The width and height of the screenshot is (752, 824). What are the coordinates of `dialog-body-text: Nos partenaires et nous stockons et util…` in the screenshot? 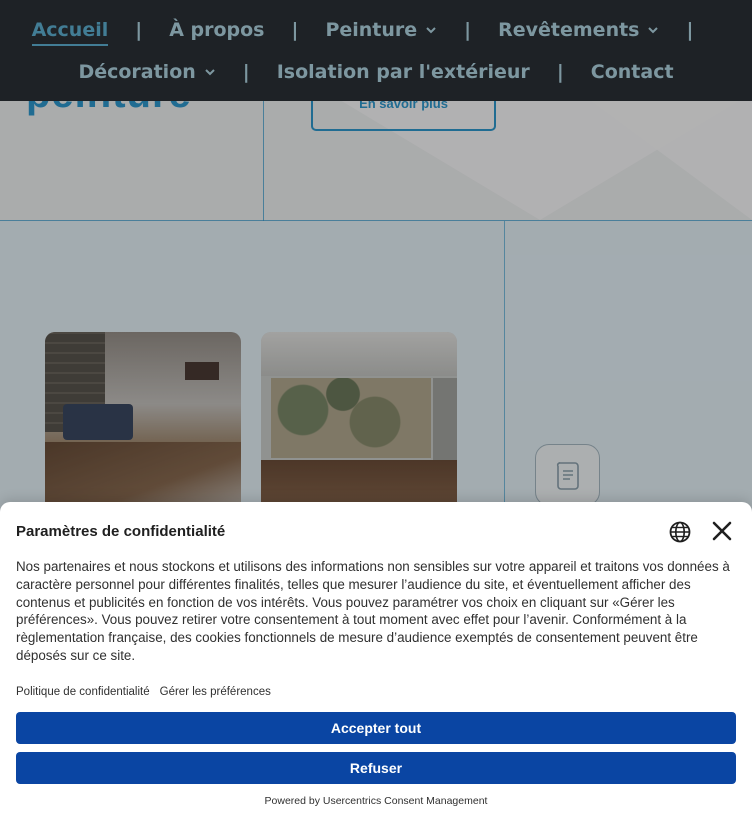 It's located at (373, 611).